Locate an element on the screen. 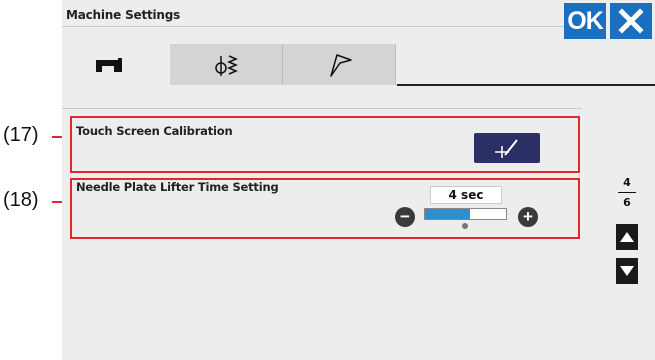 This screenshot has width=655, height=360. tab-underline is located at coordinates (526, 85).